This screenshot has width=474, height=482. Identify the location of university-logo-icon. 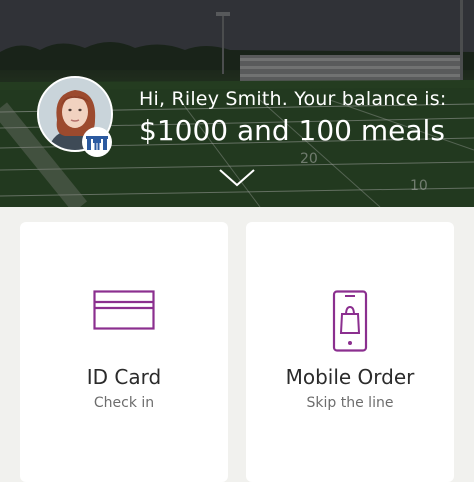
(97, 142).